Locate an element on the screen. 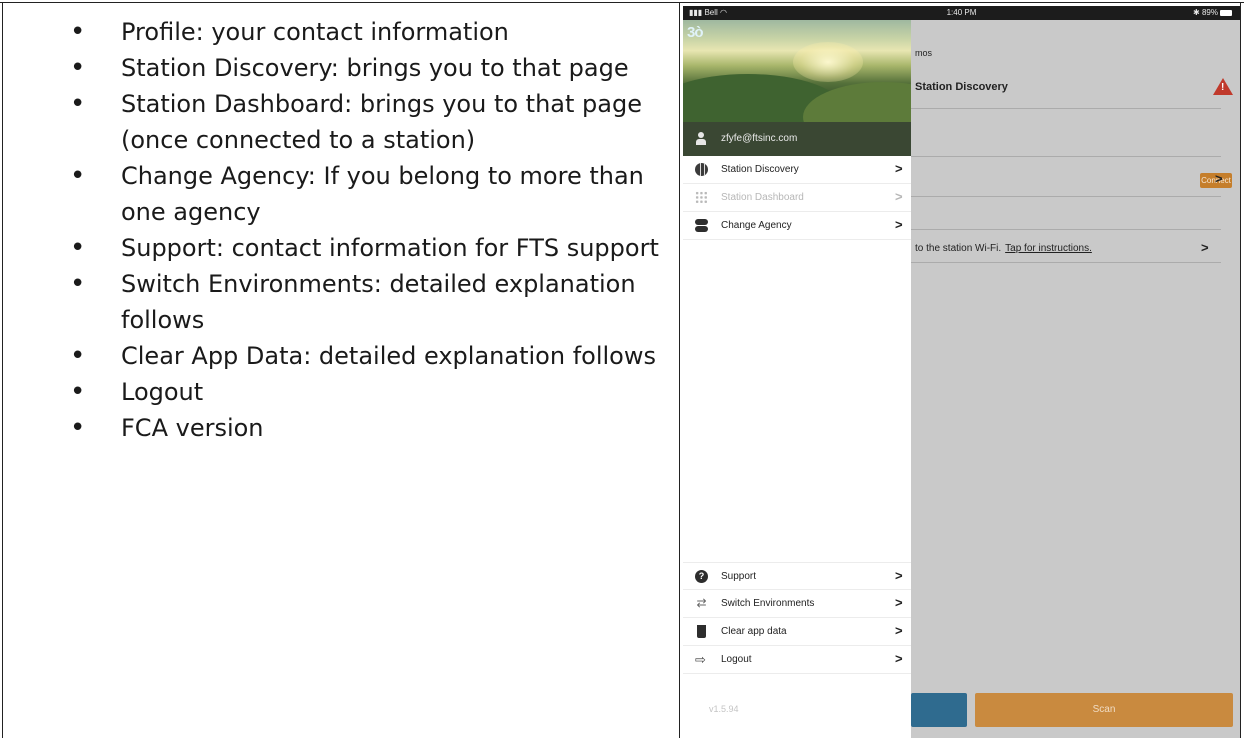 This screenshot has width=1244, height=738. app-logo: 3ò is located at coordinates (695, 32).